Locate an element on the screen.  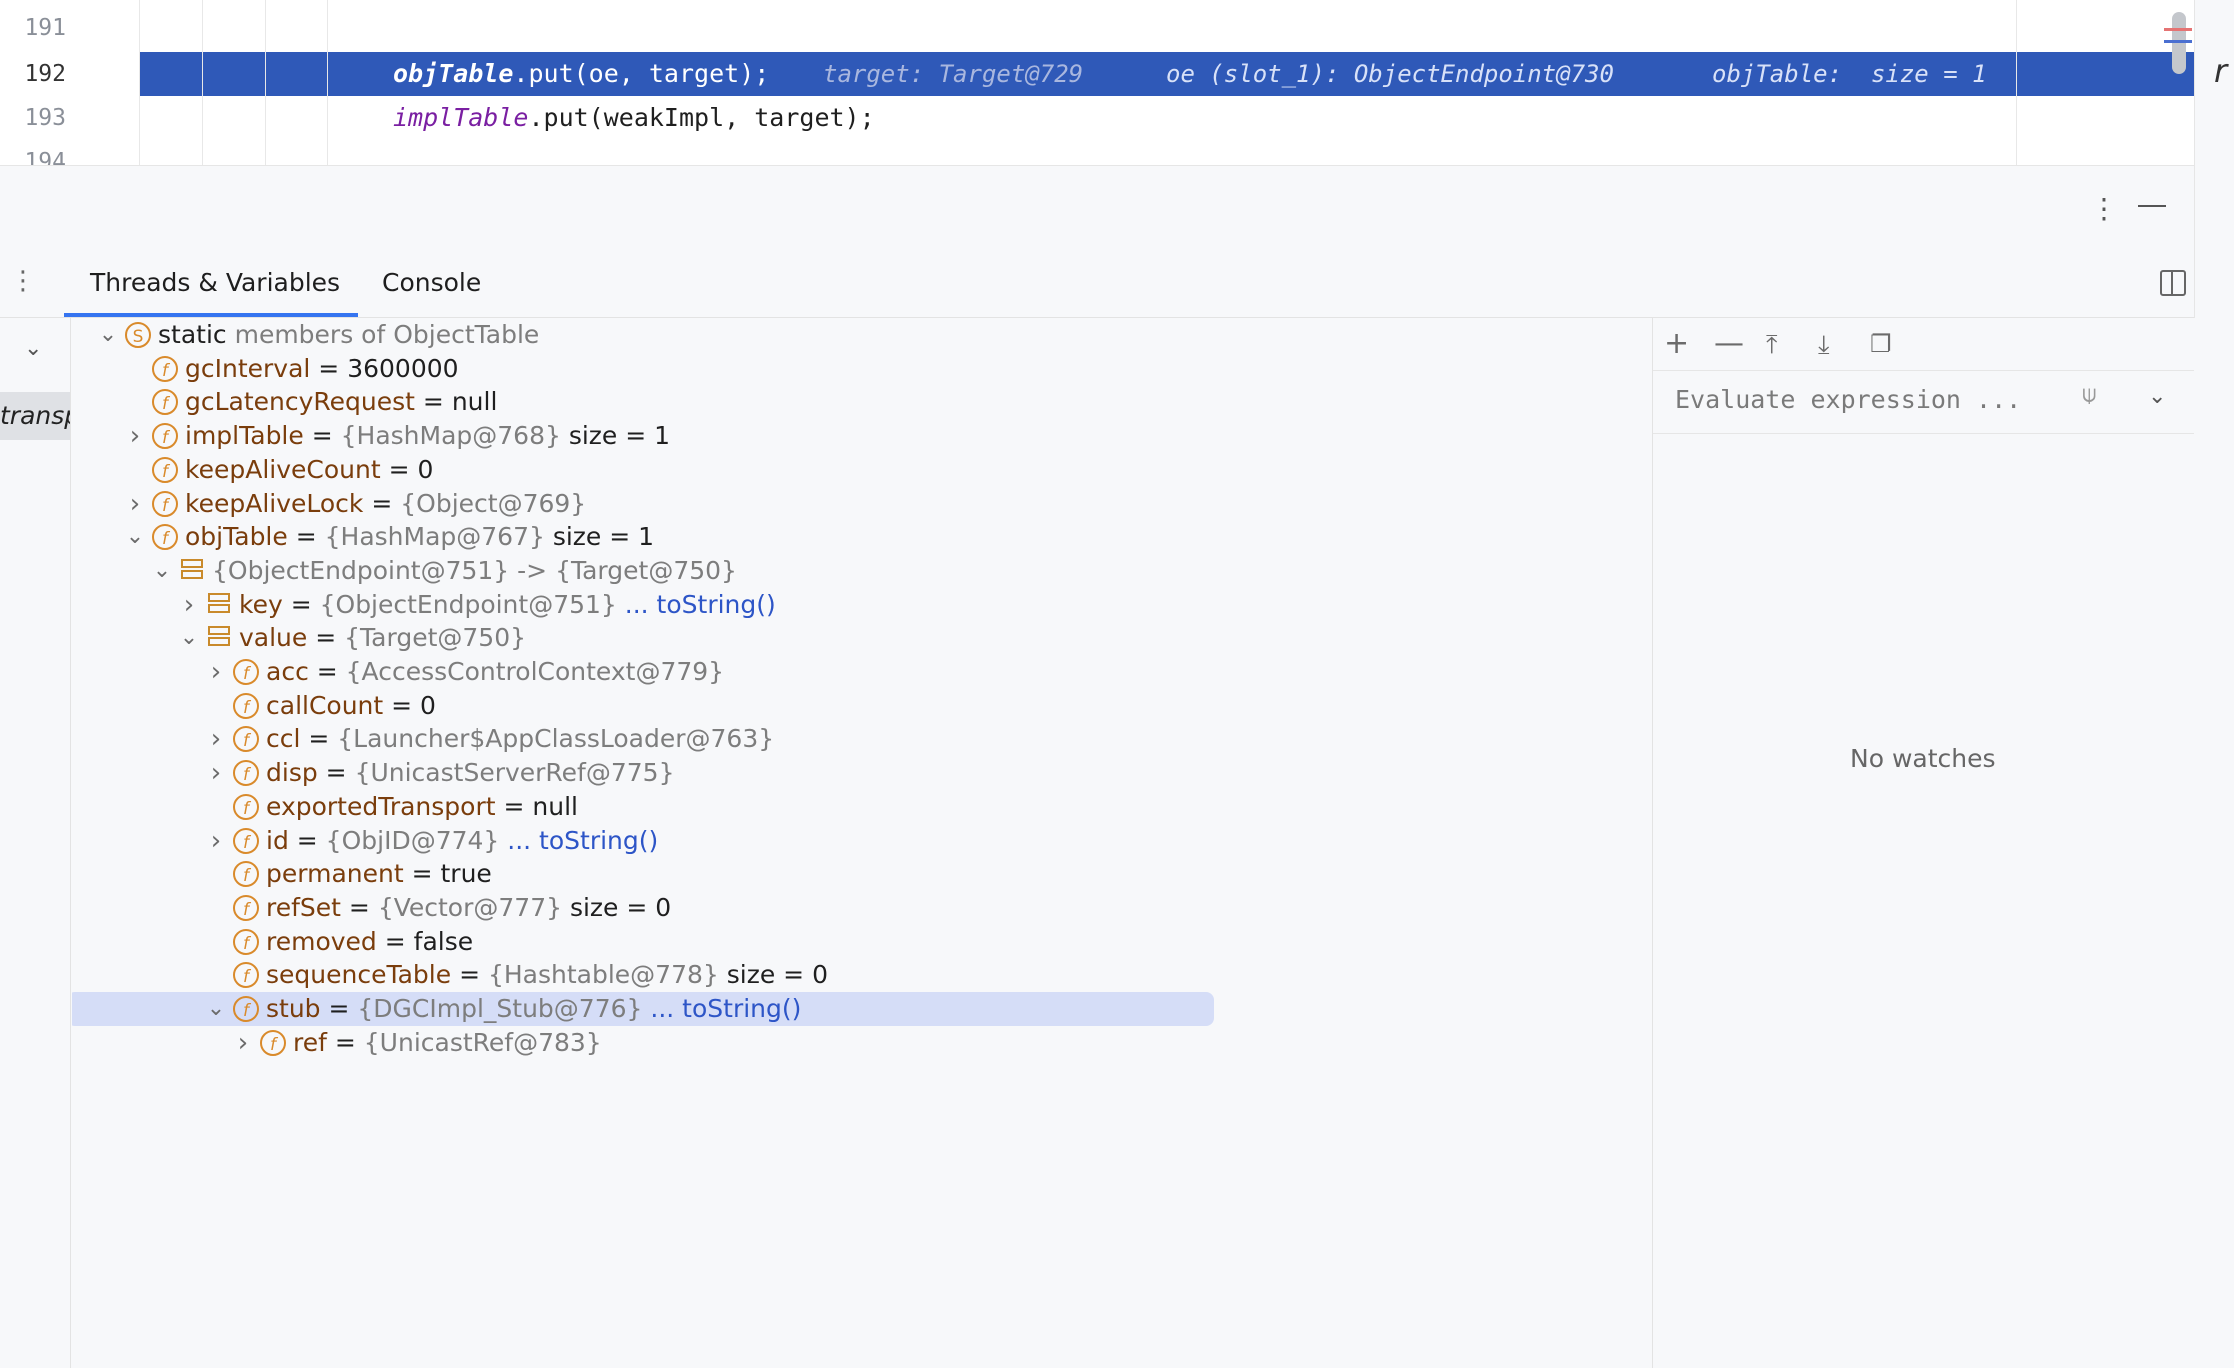
move-down-icon: ⤓ is located at coordinates (1824, 345).